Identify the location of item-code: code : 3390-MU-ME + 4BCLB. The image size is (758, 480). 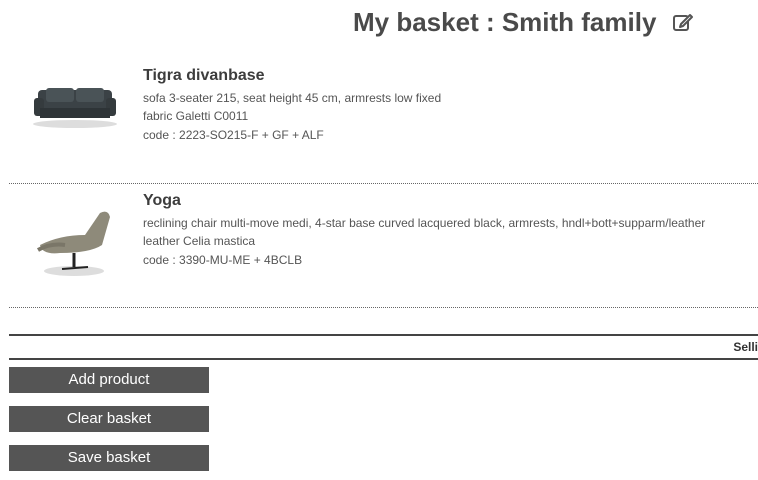
(223, 260).